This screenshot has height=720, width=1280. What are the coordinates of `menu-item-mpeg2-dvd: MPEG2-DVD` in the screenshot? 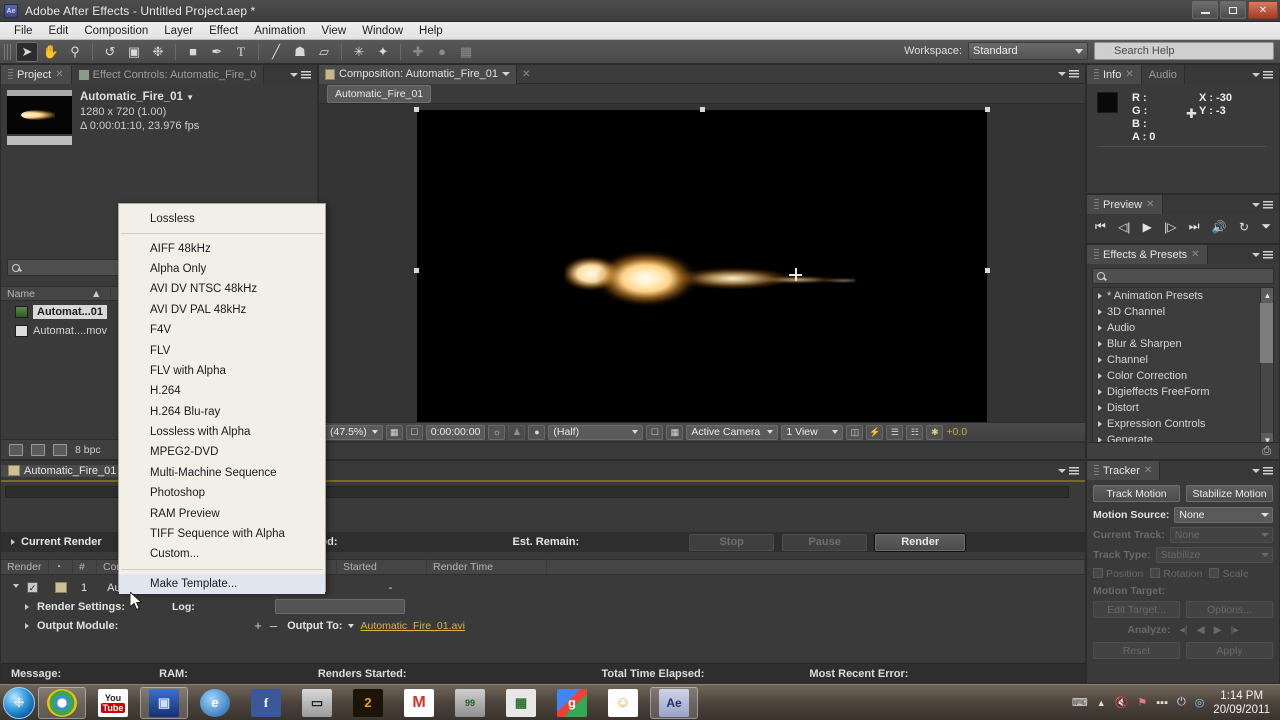 It's located at (222, 452).